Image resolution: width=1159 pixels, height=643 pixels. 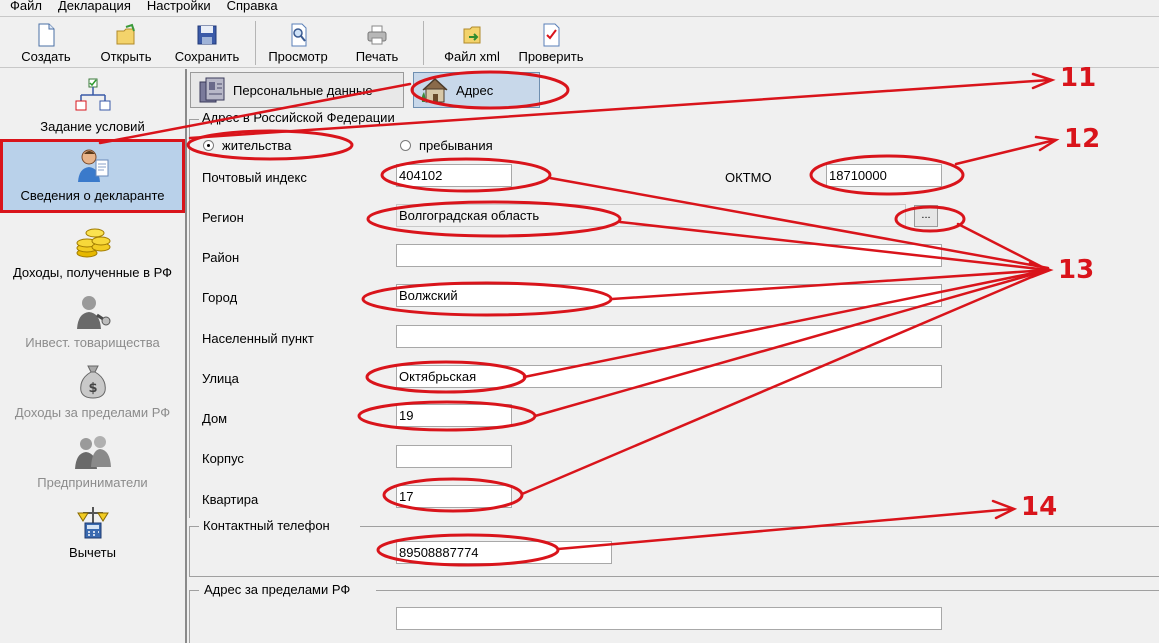 What do you see at coordinates (92, 126) in the screenshot?
I see `sidebar-item-label: Задание условий` at bounding box center [92, 126].